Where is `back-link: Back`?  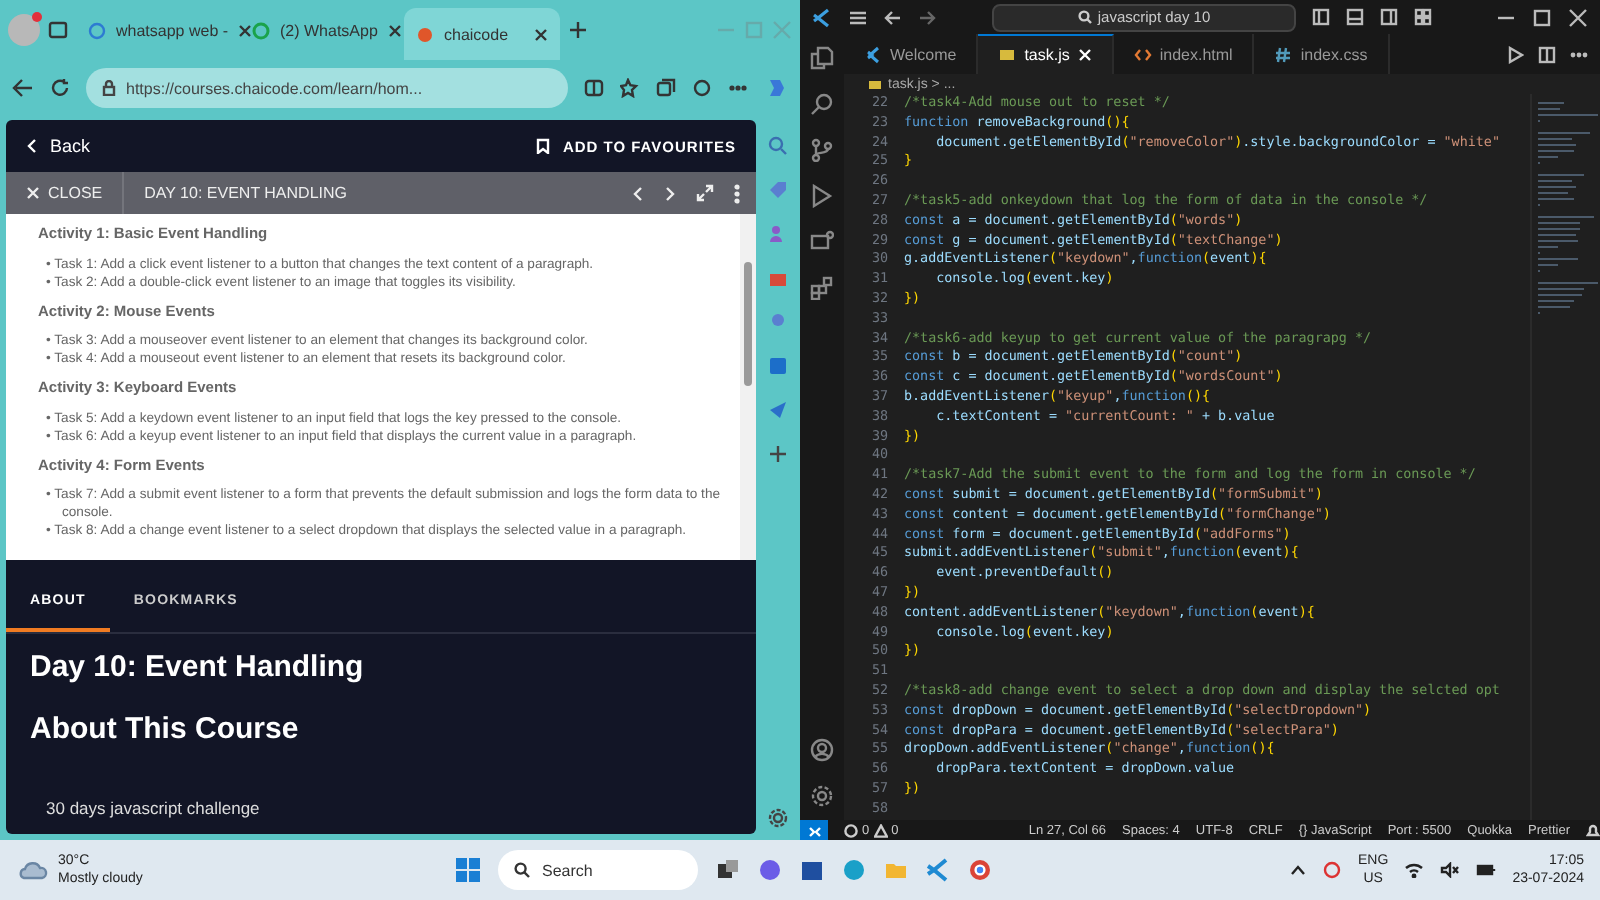
back-link: Back is located at coordinates (70, 146).